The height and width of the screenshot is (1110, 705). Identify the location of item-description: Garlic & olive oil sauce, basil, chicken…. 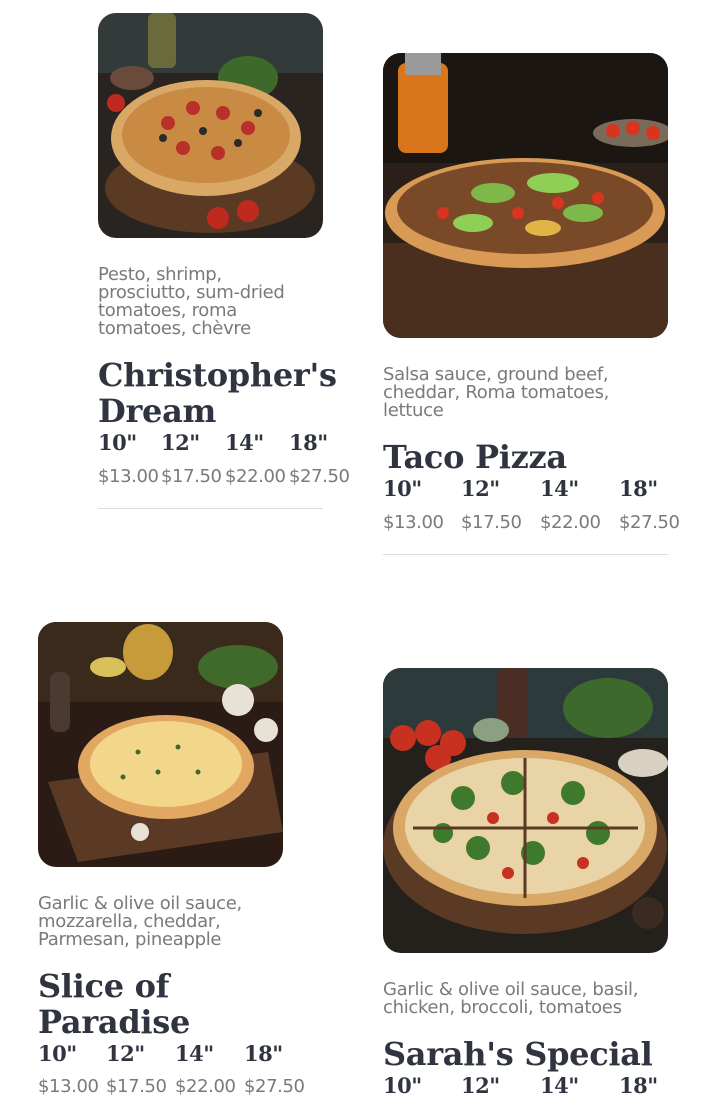
(511, 998).